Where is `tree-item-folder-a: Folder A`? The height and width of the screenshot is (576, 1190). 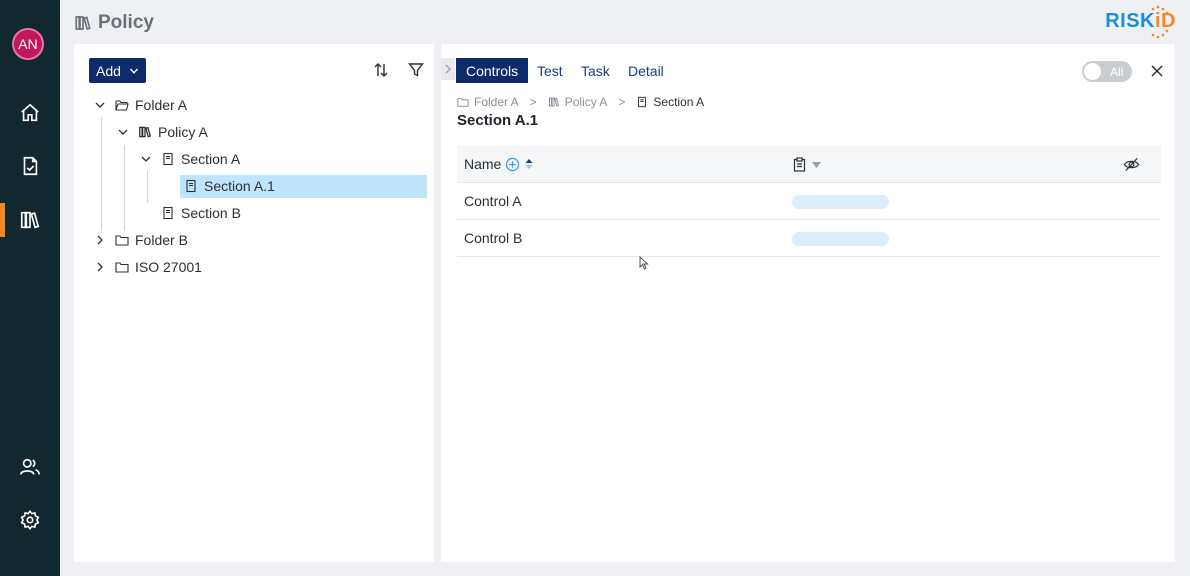 tree-item-folder-a: Folder A is located at coordinates (140, 105).